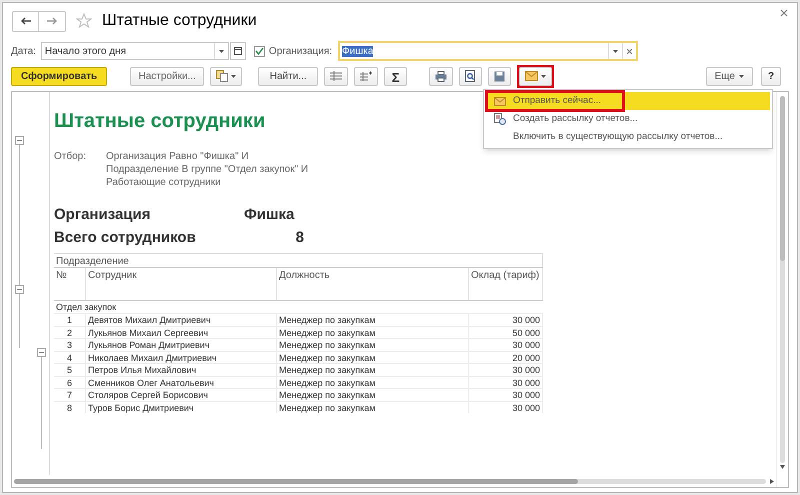 The image size is (800, 495). I want to click on table-cell-text: 8, so click(69, 407).